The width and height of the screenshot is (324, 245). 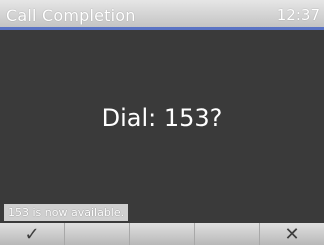 I want to click on status-message: 153 is now available., so click(x=66, y=212).